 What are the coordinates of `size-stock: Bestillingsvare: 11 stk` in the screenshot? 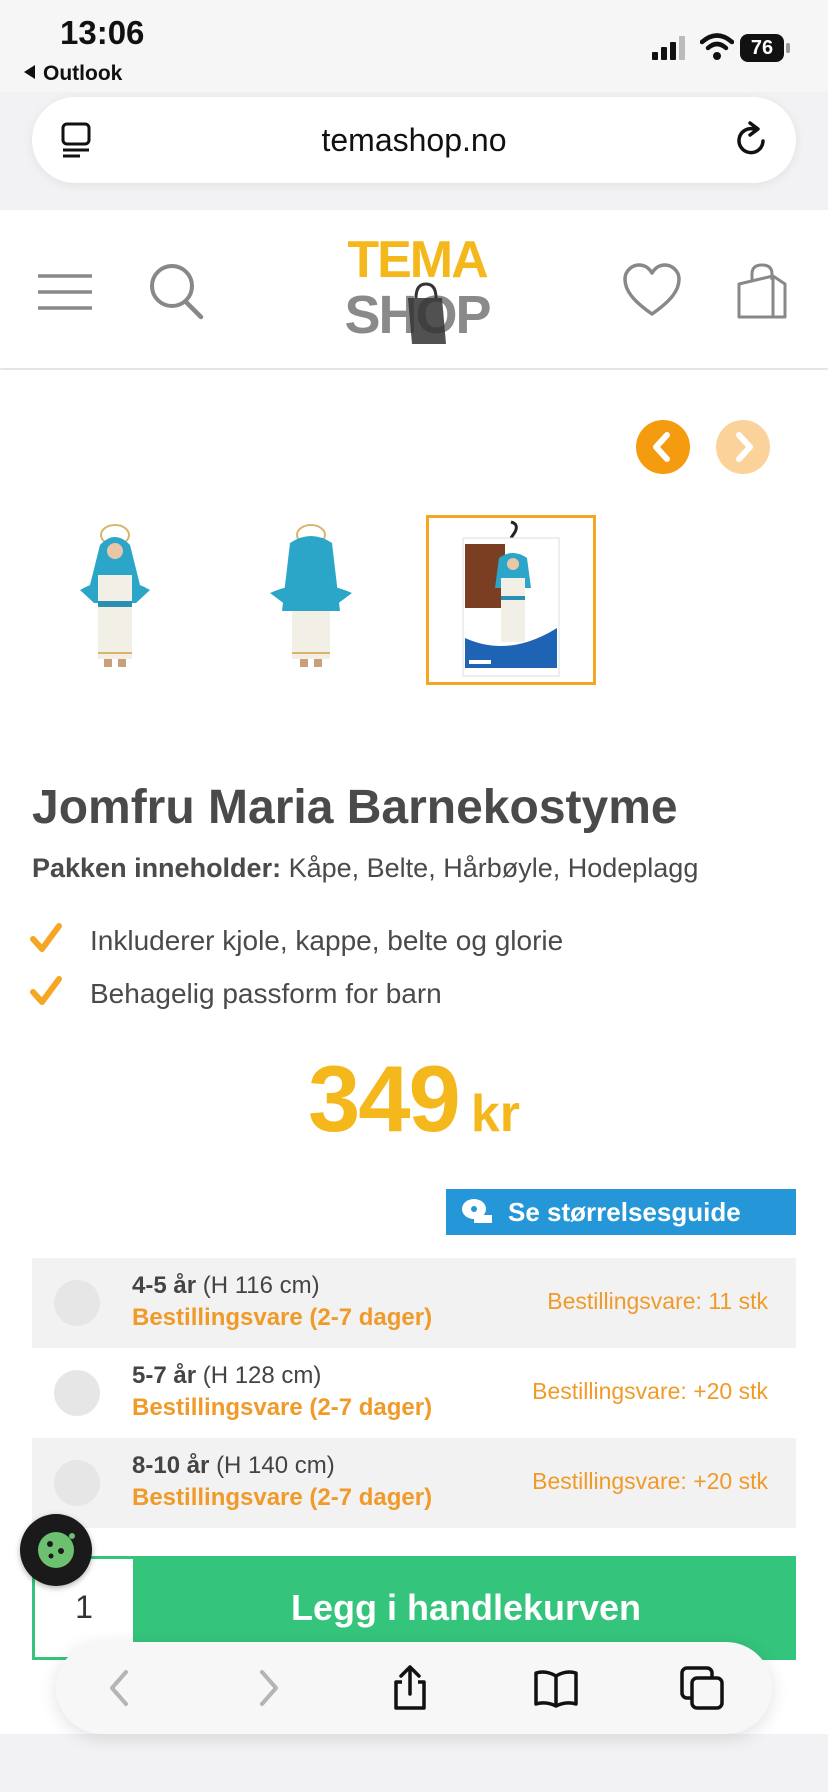 It's located at (657, 1301).